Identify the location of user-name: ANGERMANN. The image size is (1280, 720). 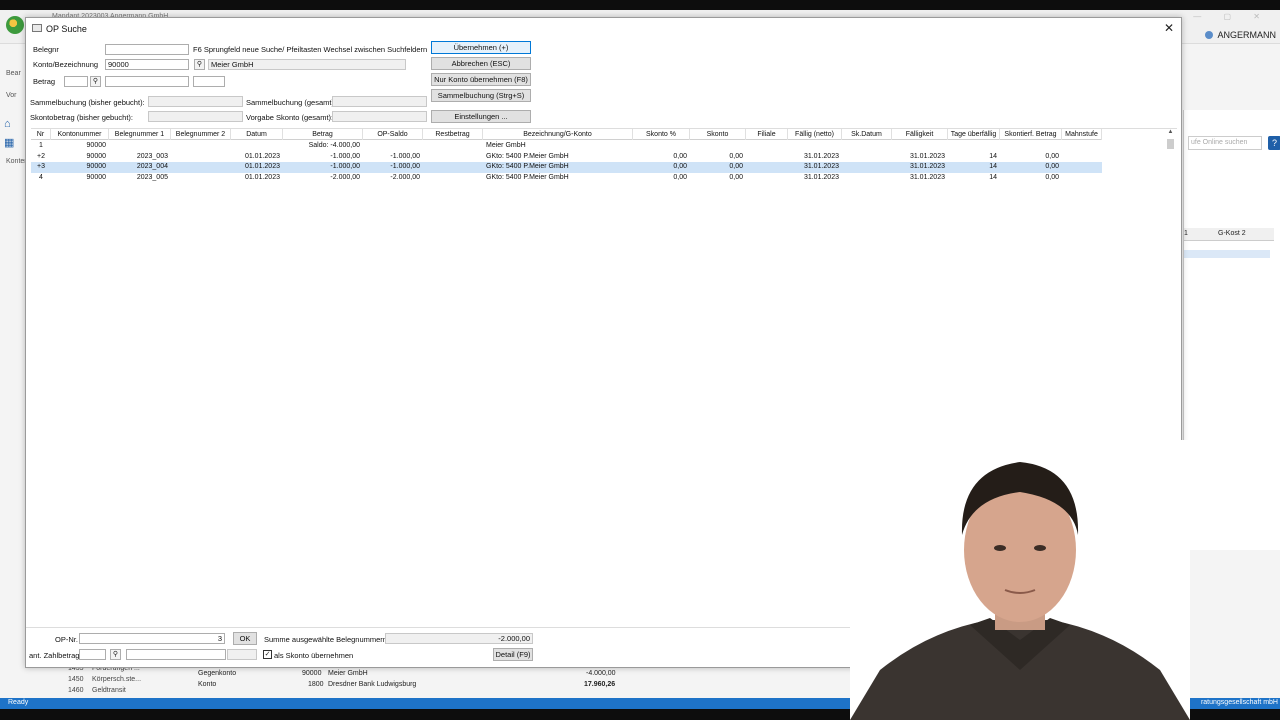
(1246, 35).